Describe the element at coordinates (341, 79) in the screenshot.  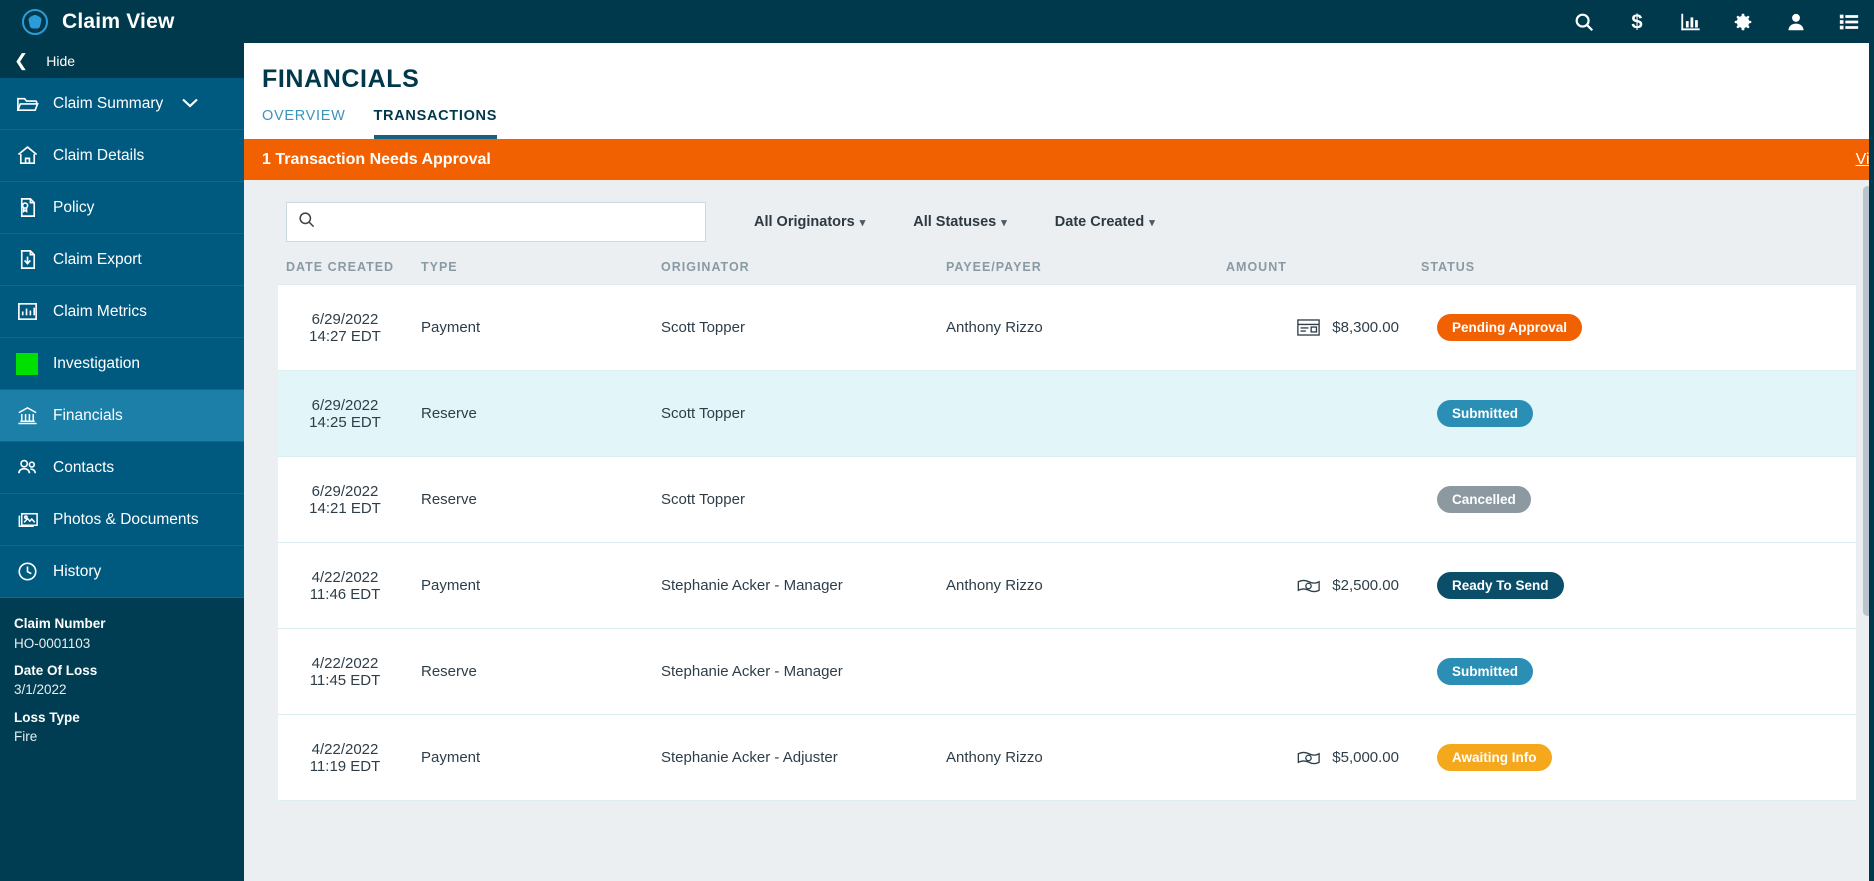
I see `page-title: FINANCIALS` at that location.